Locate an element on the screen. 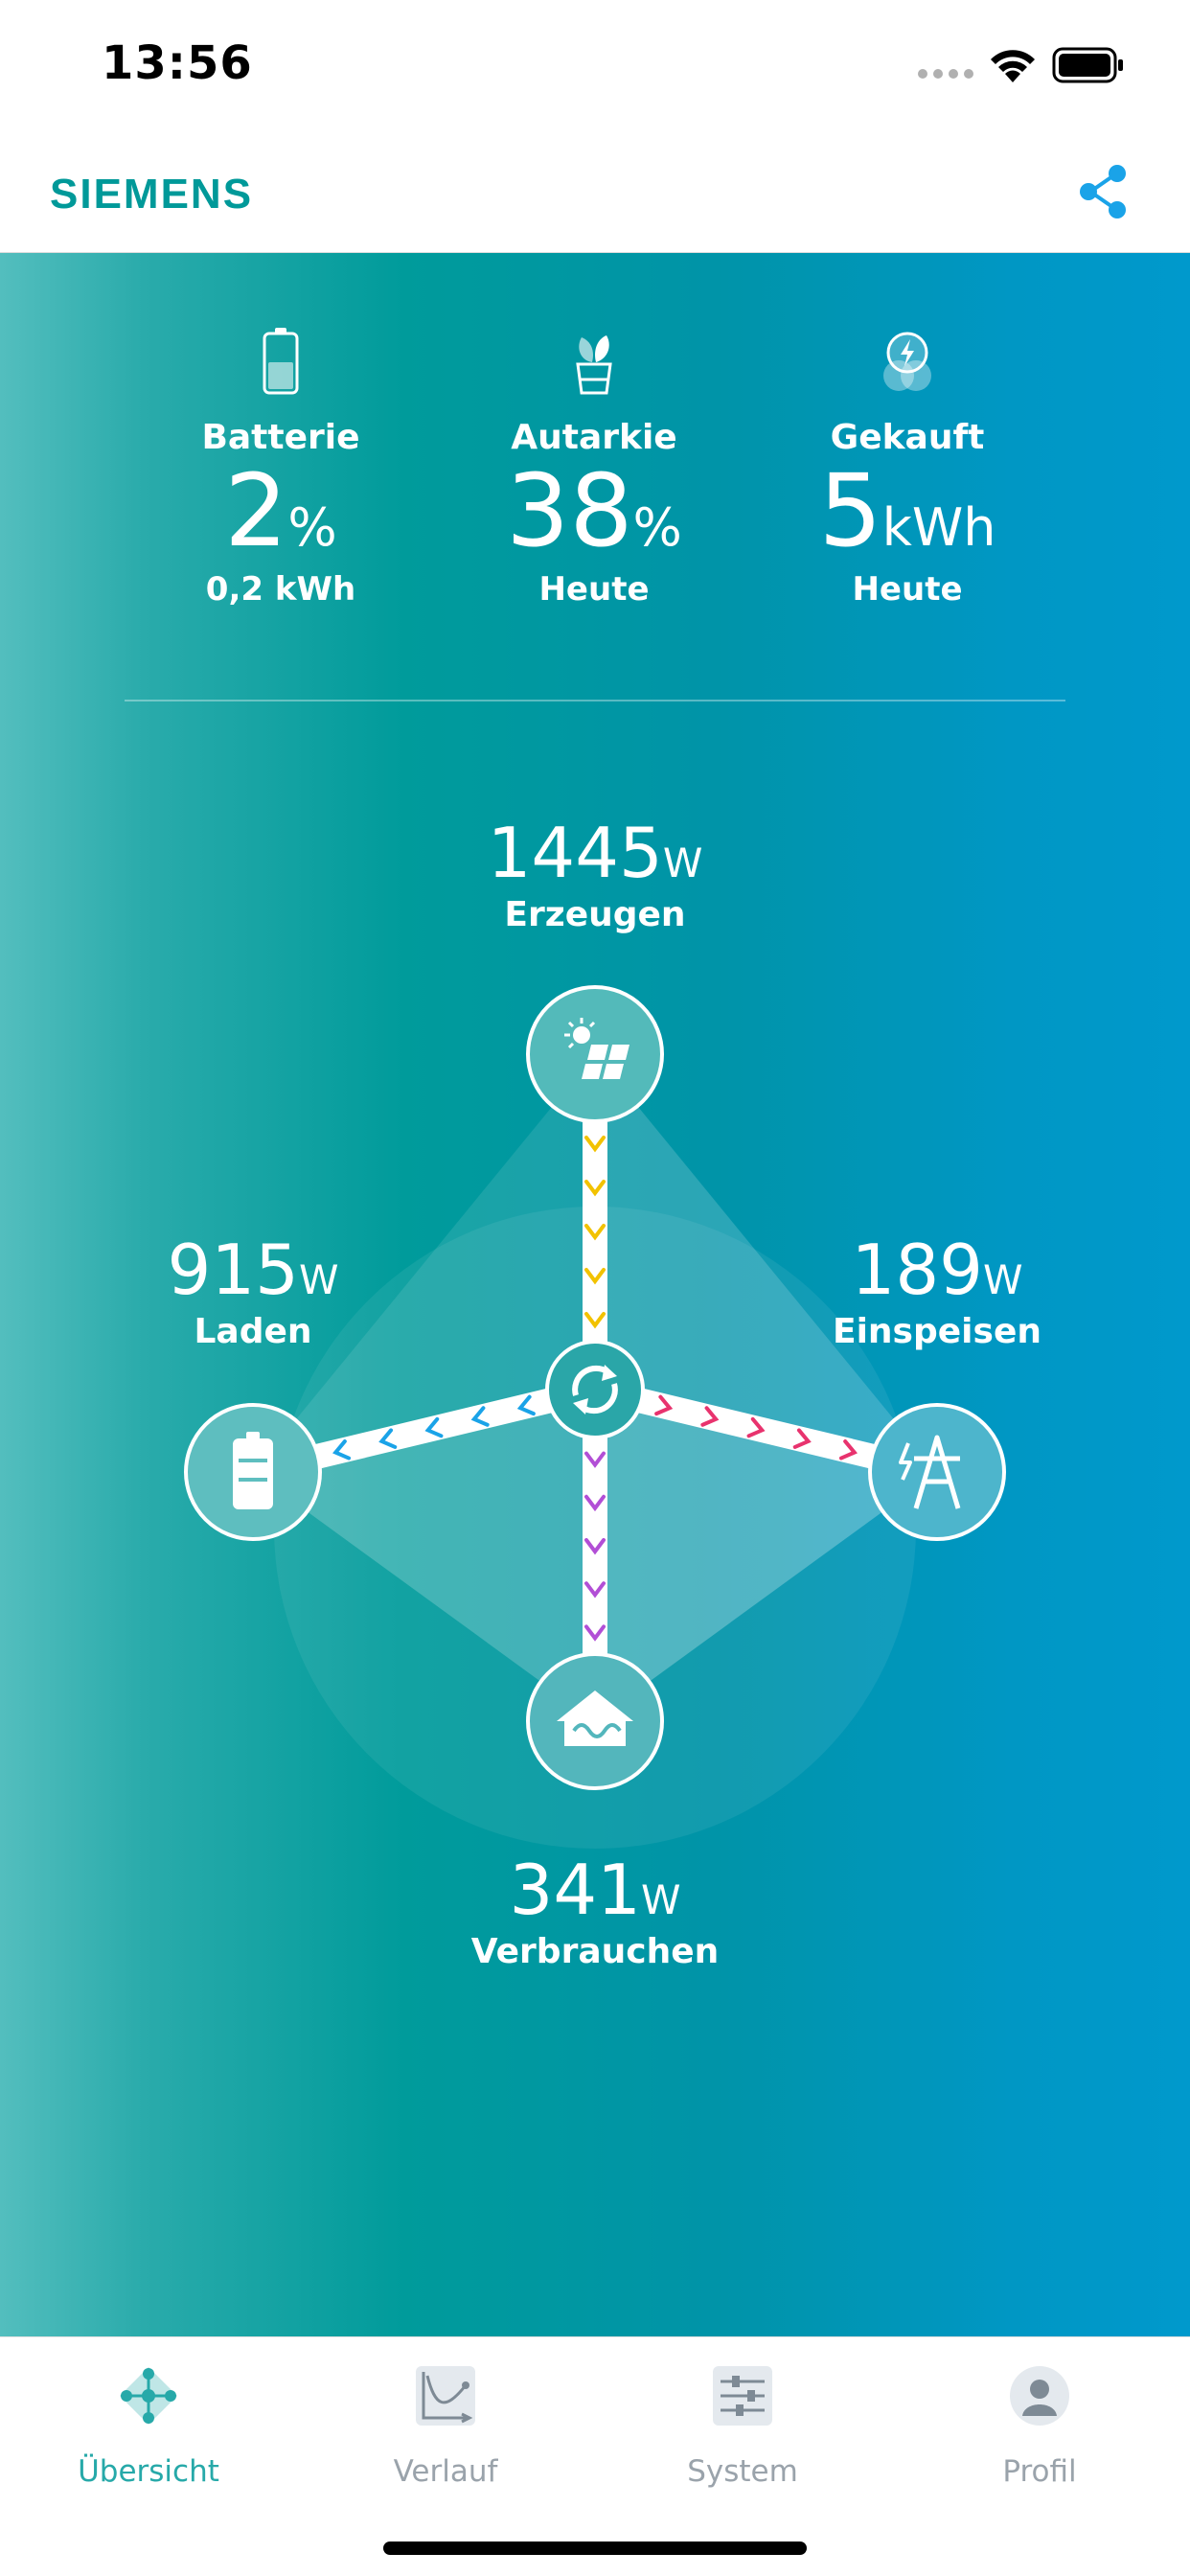  node-feed is located at coordinates (937, 1472).